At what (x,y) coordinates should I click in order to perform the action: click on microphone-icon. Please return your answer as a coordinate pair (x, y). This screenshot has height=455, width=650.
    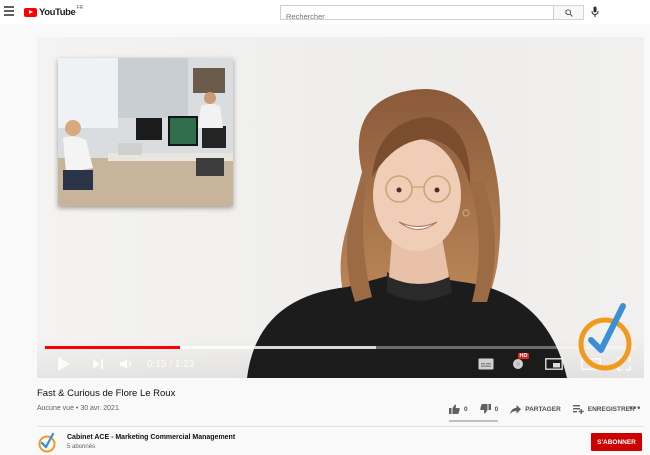
    Looking at the image, I should click on (595, 12).